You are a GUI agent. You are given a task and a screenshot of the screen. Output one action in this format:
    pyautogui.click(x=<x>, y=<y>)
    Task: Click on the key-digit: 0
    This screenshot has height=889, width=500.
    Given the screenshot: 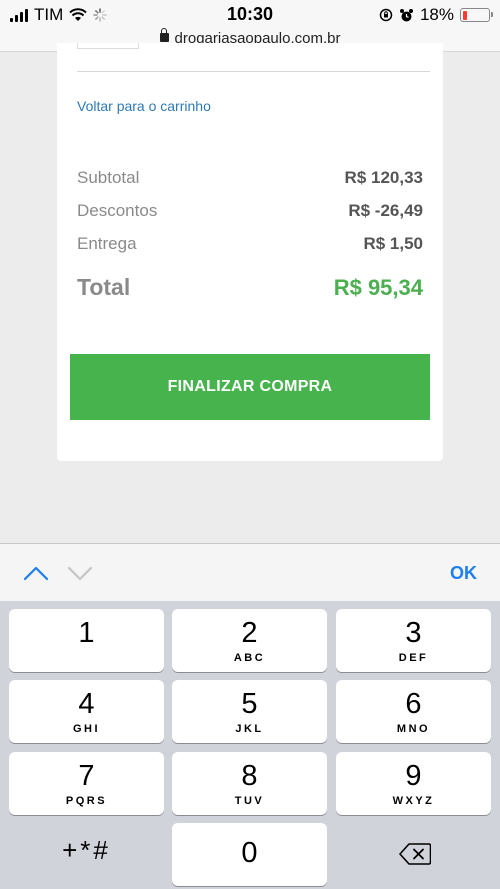 What is the action you would take?
    pyautogui.click(x=249, y=853)
    